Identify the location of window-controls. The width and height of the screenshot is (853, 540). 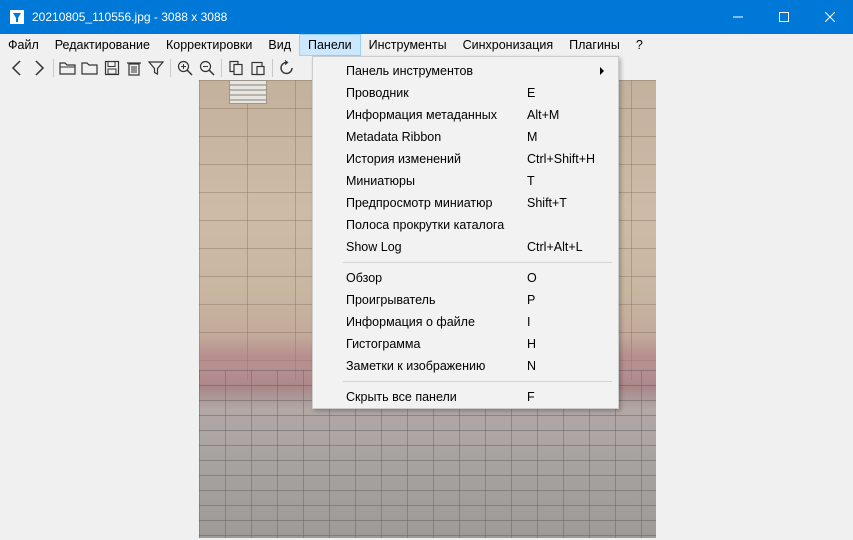
(784, 17).